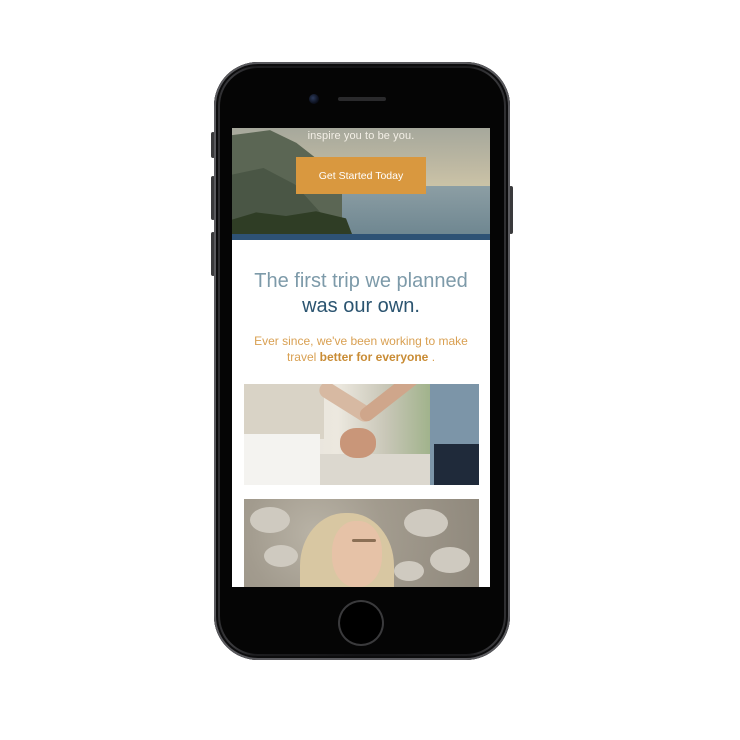  I want to click on photo-hands, so click(358, 443).